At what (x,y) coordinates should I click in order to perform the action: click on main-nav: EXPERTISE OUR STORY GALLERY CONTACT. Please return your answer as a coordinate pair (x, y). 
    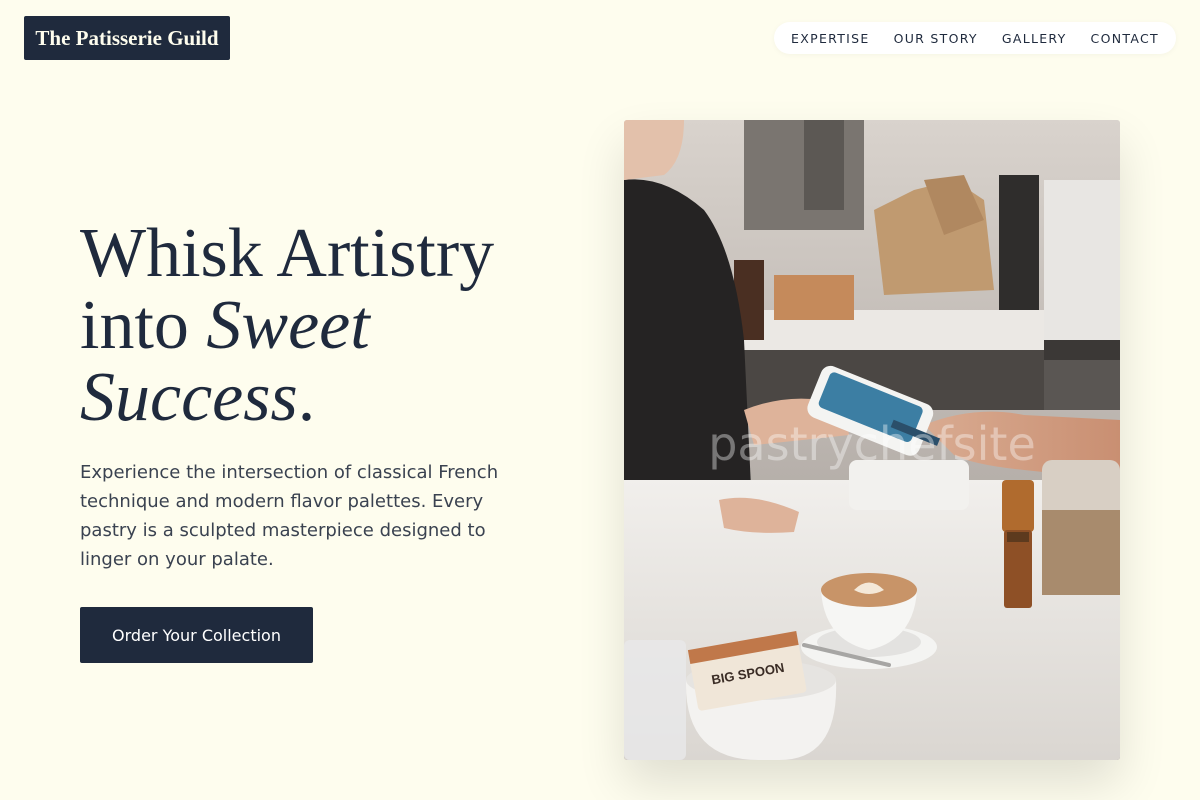
    Looking at the image, I should click on (975, 38).